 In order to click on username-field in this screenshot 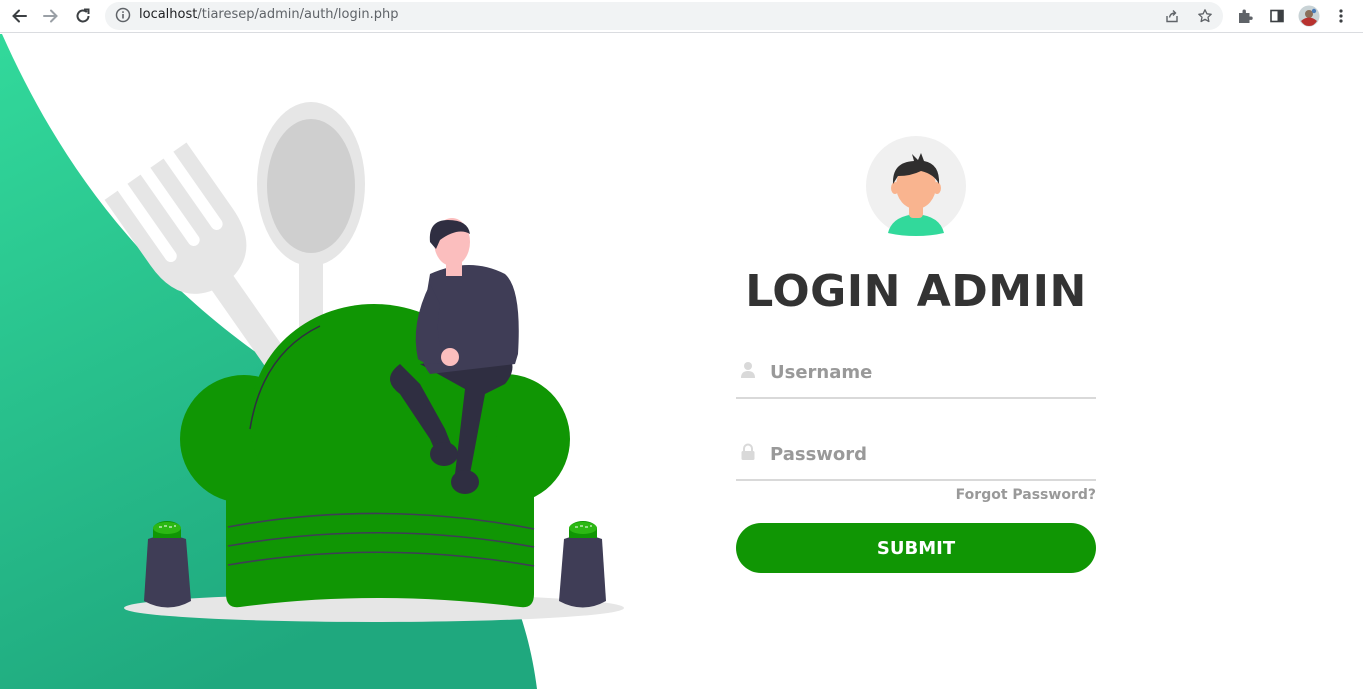, I will do `click(916, 374)`.